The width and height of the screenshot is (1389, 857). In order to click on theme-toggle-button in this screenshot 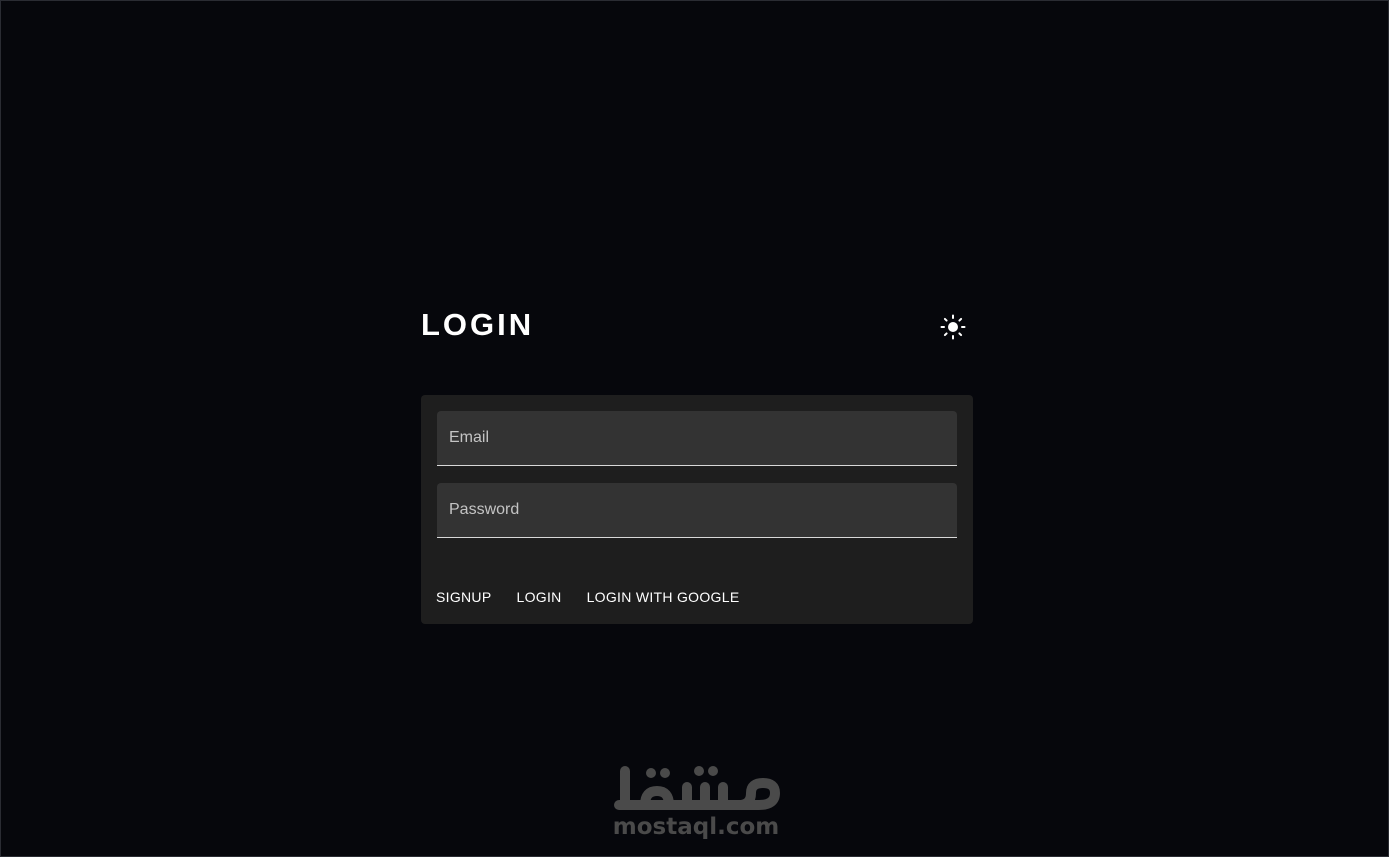, I will do `click(953, 327)`.